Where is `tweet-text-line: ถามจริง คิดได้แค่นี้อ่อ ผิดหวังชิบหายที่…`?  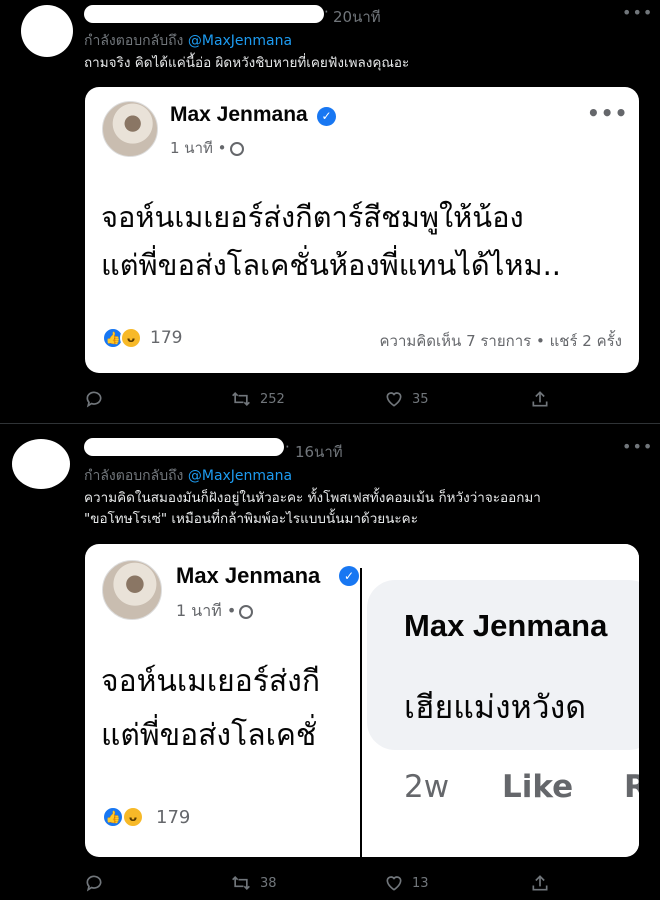
tweet-text-line: ถามจริง คิดได้แค่นี้อ่อ ผิดหวังชิบหายที่… is located at coordinates (247, 63).